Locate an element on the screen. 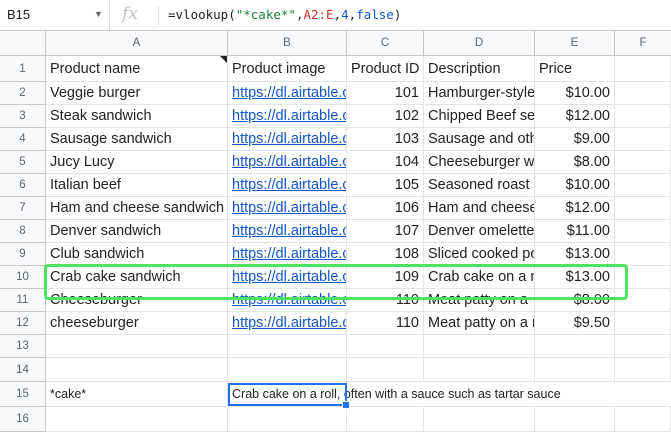  description-cell: Hamburger-style is located at coordinates (479, 93).